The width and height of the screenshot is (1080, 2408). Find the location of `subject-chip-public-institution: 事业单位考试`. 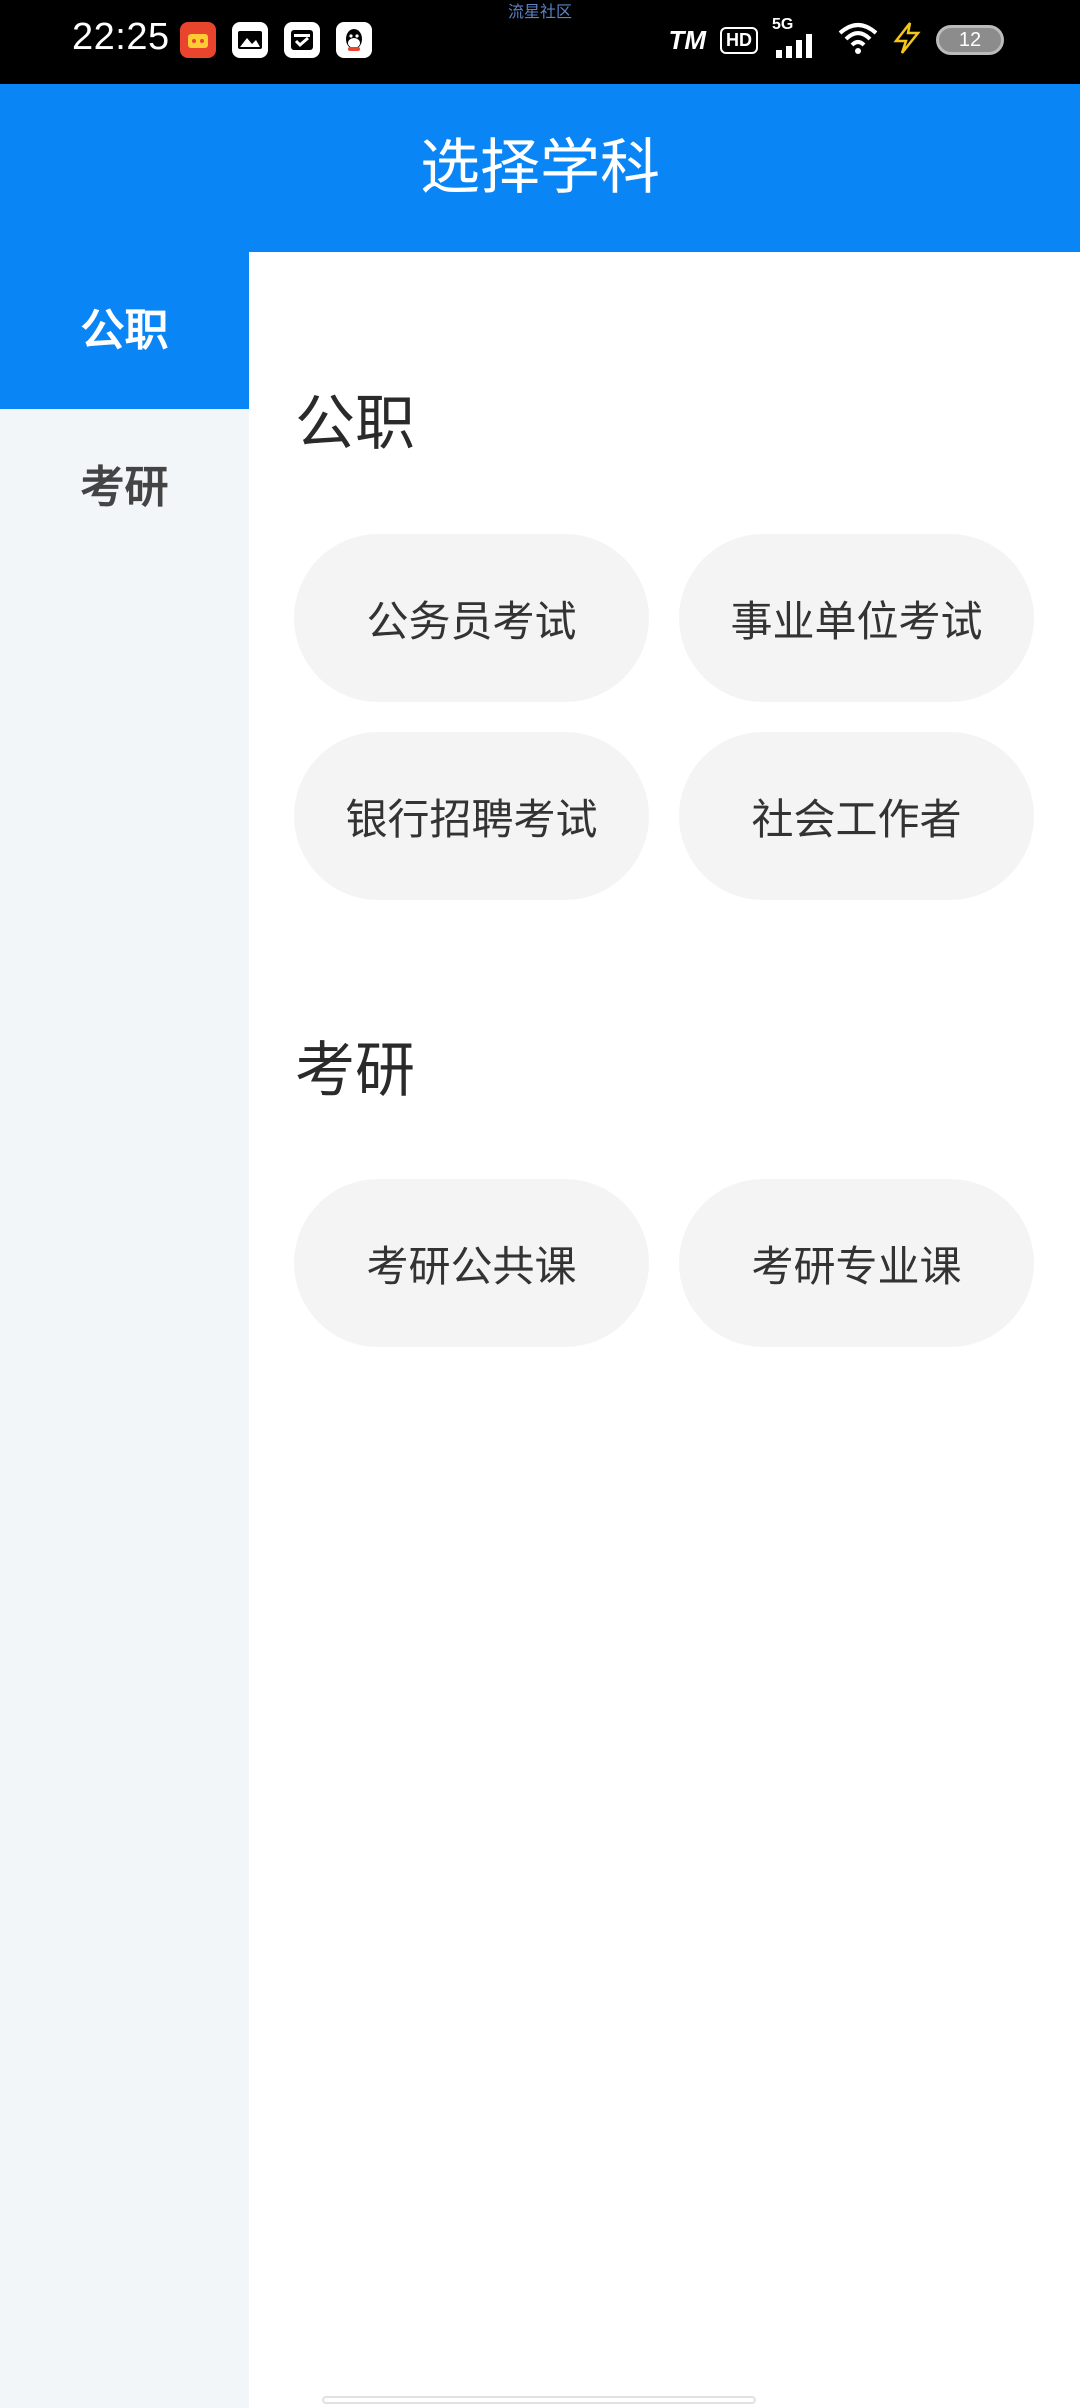

subject-chip-public-institution: 事业单位考试 is located at coordinates (856, 618).